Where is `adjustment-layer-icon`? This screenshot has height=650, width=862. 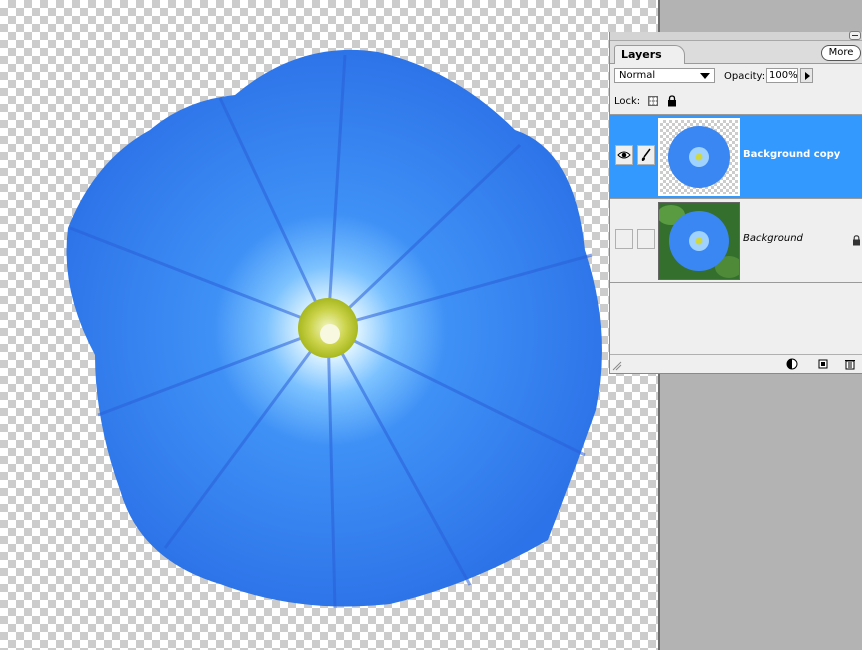
adjustment-layer-icon is located at coordinates (792, 364).